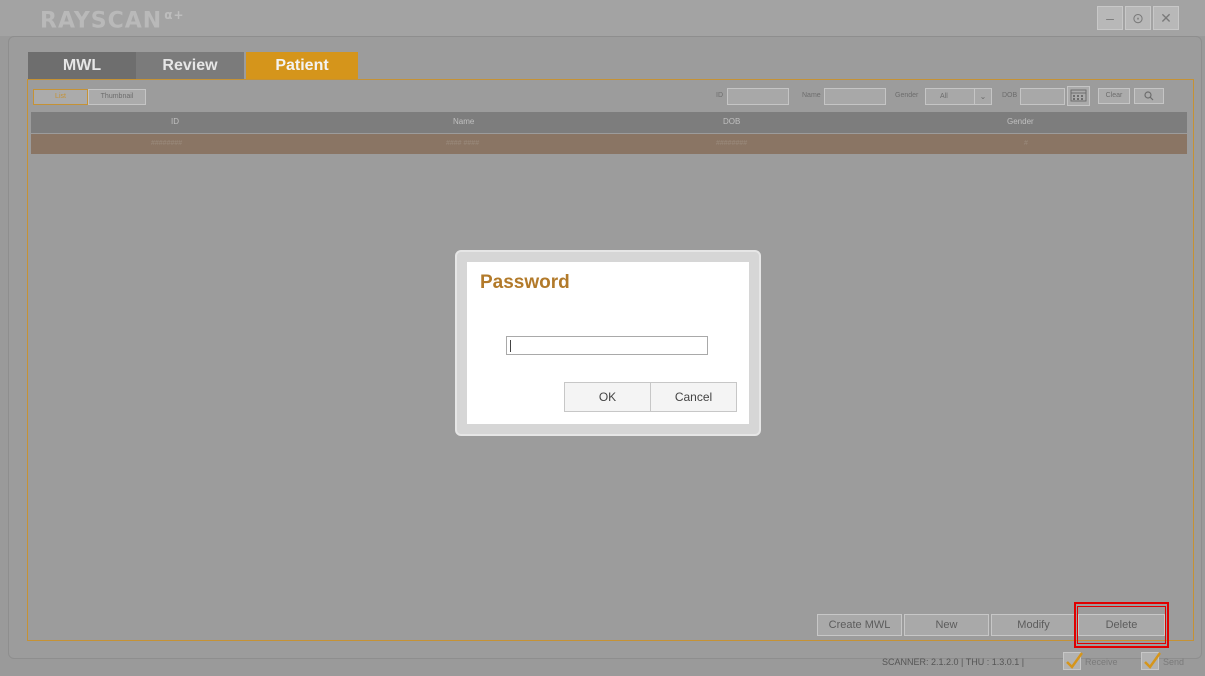 Image resolution: width=1205 pixels, height=676 pixels. I want to click on filter-dob-label: DOB, so click(1010, 95).